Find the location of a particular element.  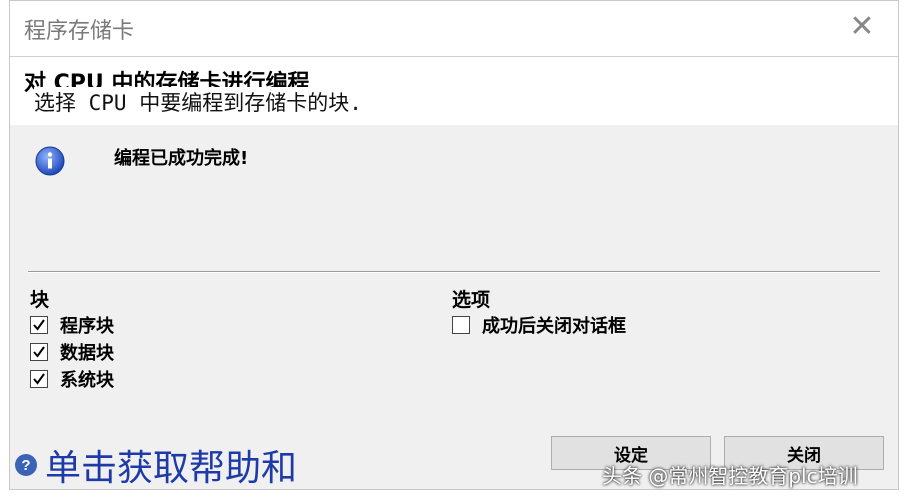

checkbox-label: 程序块 is located at coordinates (87, 326).